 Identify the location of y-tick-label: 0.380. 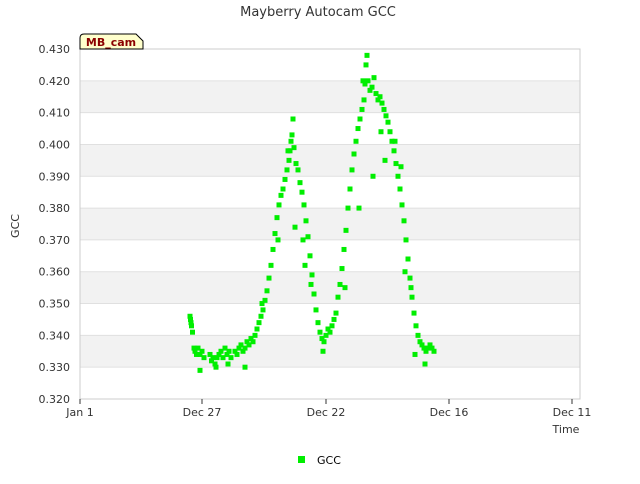
(55, 208).